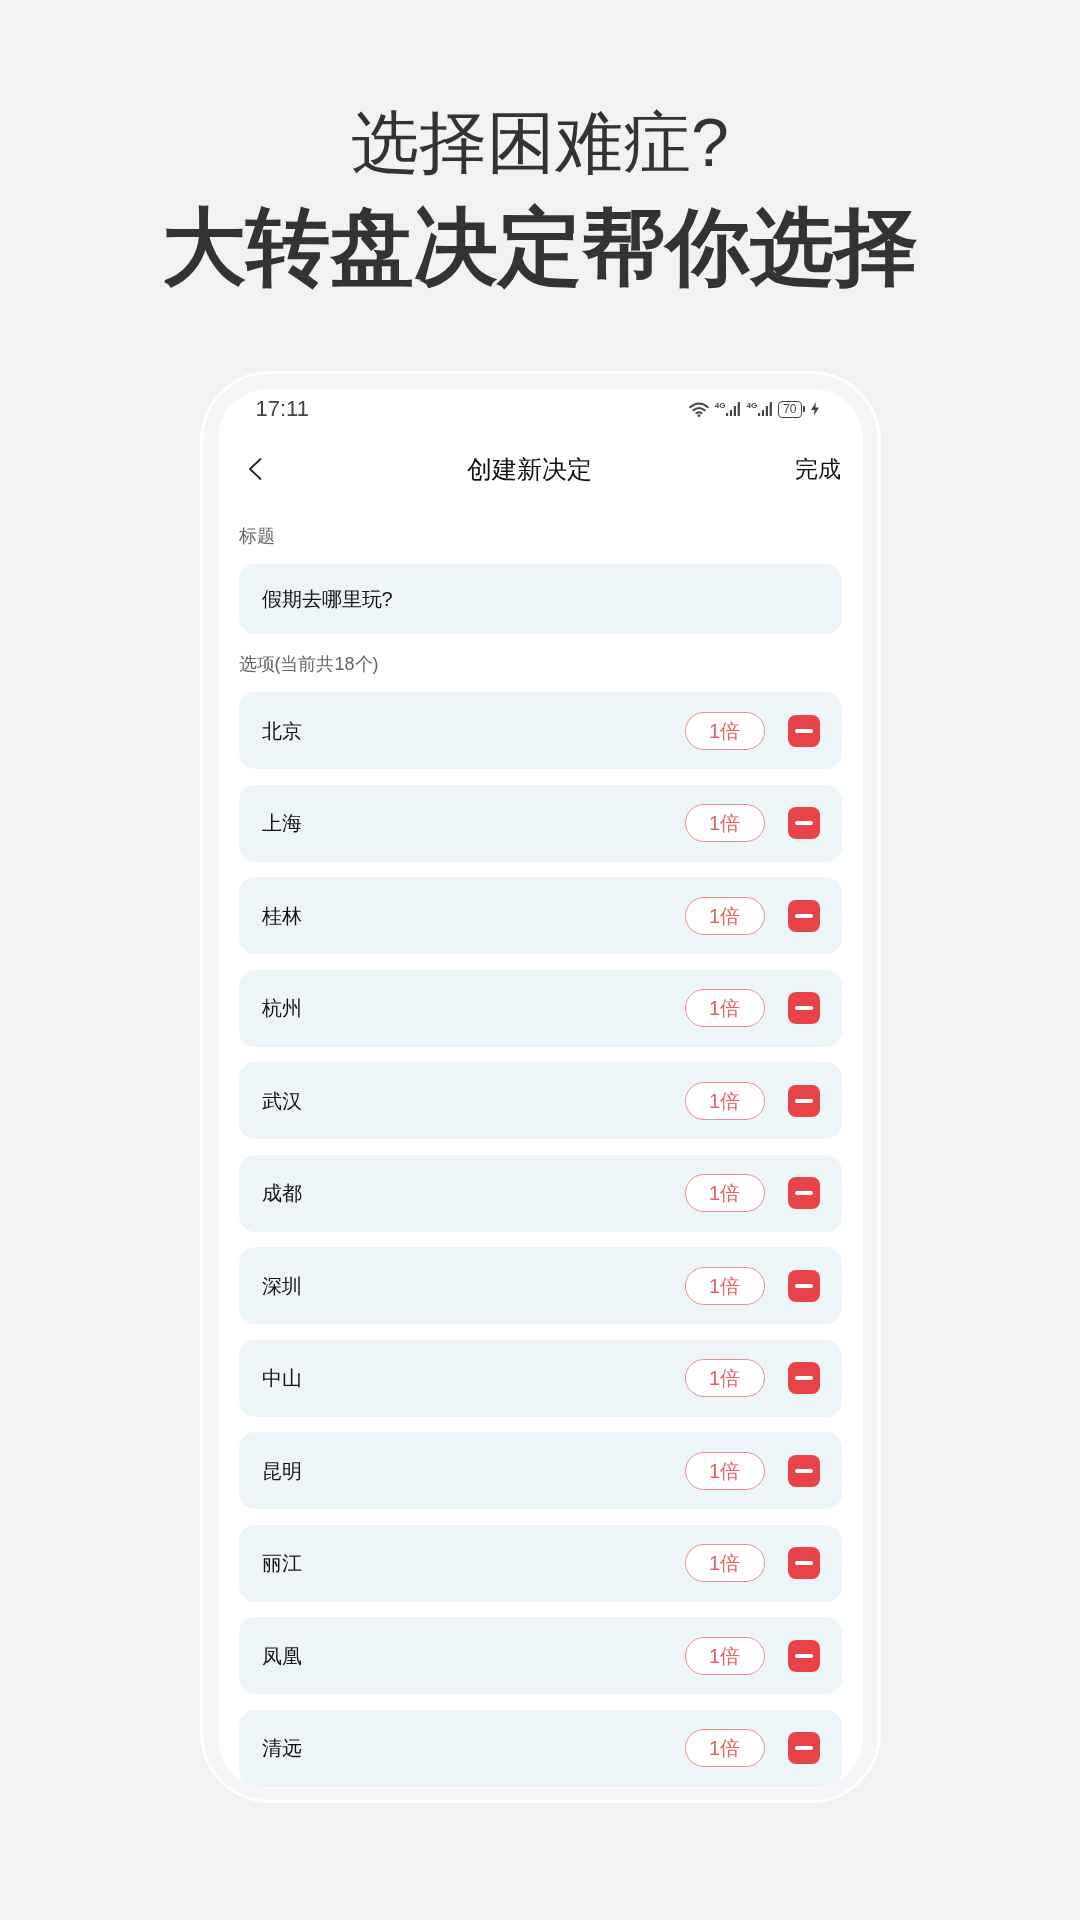  Describe the element at coordinates (791, 409) in the screenshot. I see `battery-indicator: 70` at that location.